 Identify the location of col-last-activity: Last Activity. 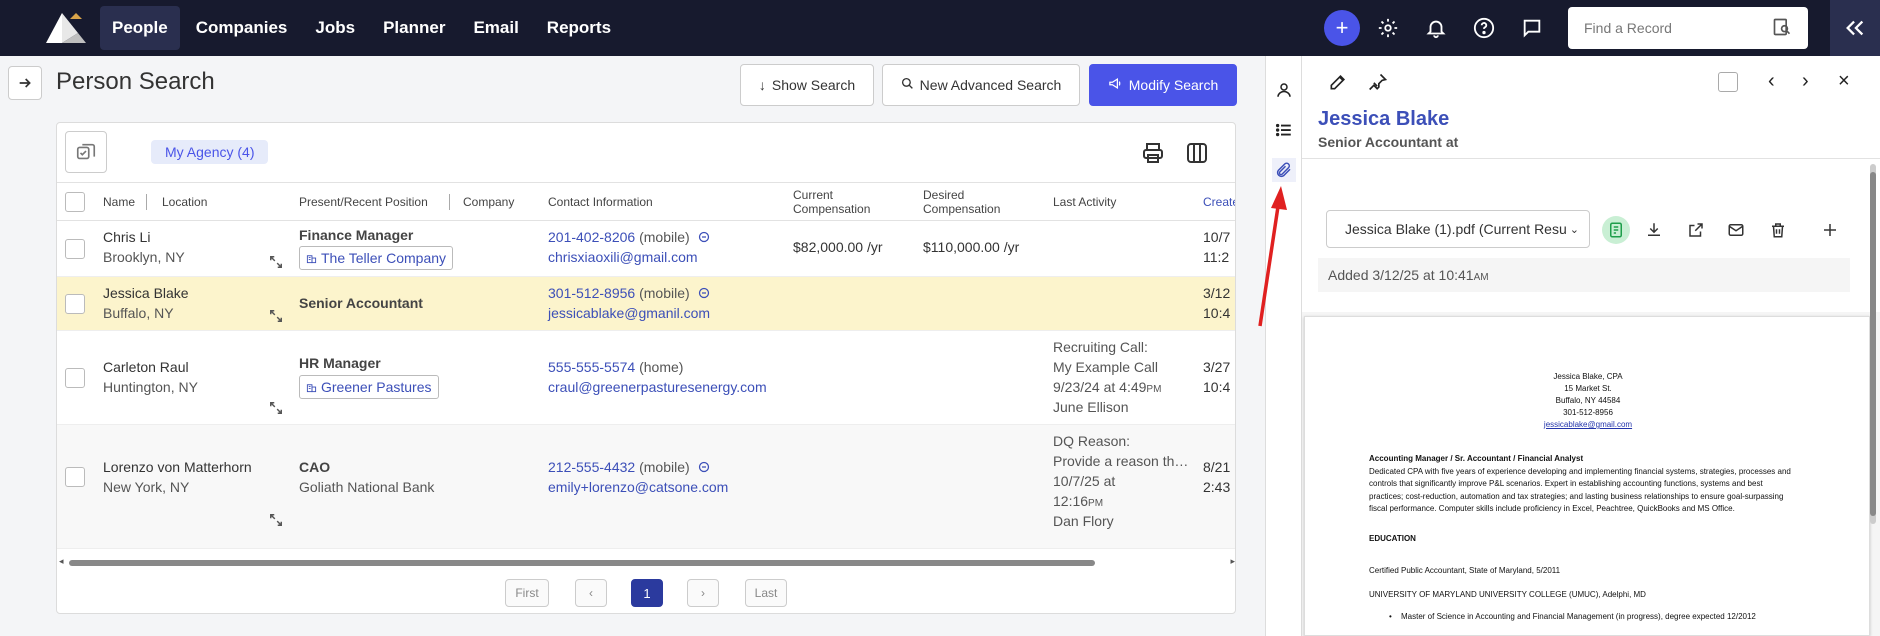
(1084, 202).